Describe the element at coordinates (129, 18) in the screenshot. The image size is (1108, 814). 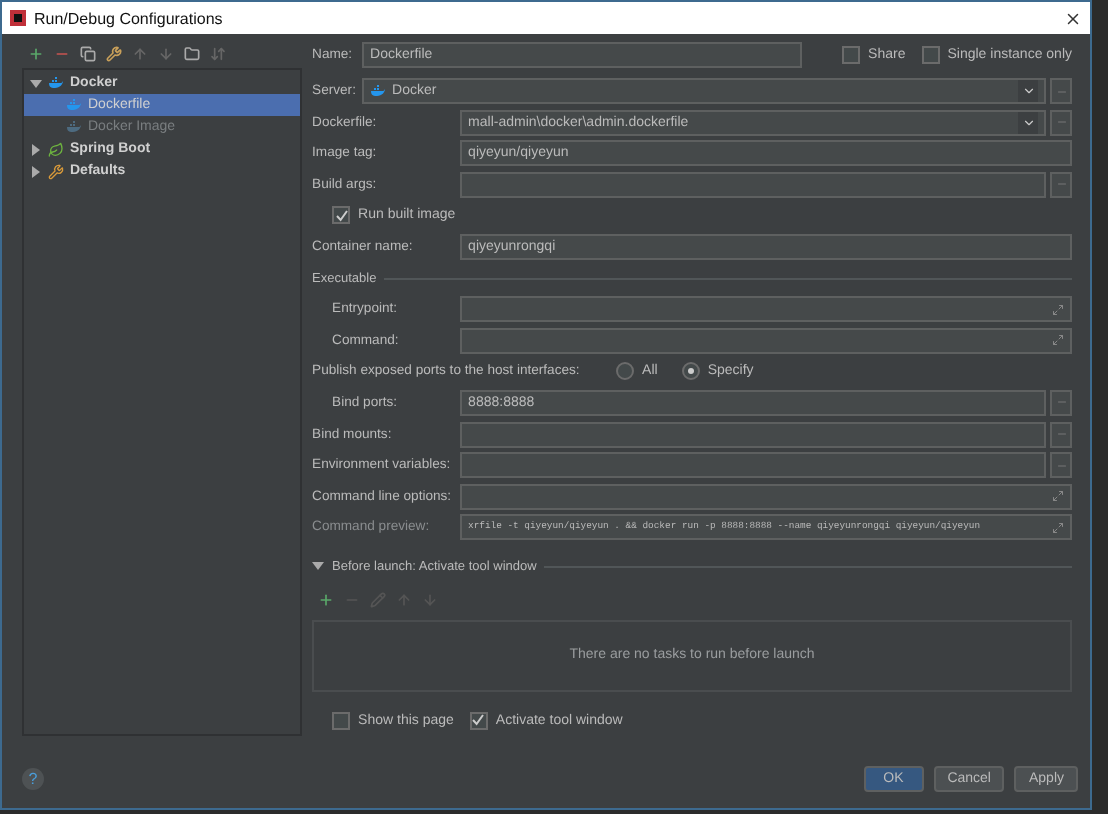
I see `window-title: Run/Debug Configurations` at that location.